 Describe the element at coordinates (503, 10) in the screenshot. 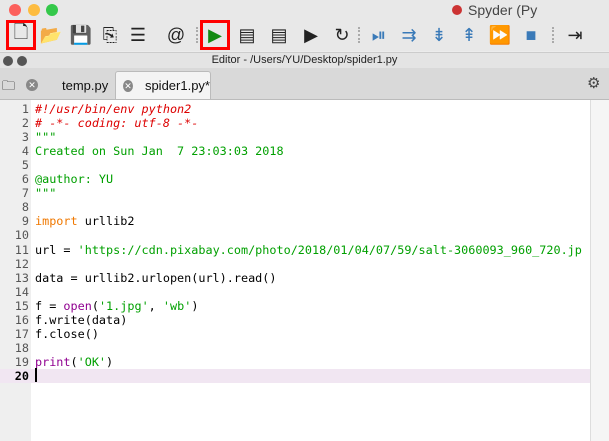

I see `window-title: Spyder (Py` at that location.